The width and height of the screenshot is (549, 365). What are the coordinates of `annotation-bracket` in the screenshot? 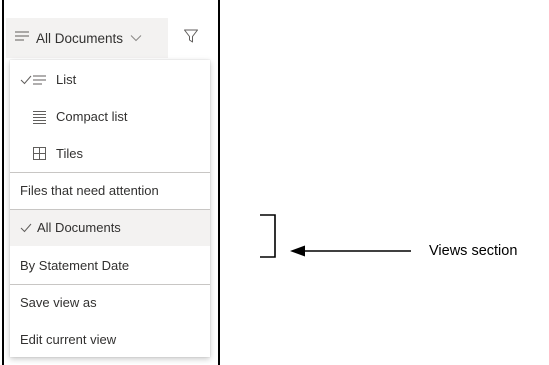 It's located at (268, 236).